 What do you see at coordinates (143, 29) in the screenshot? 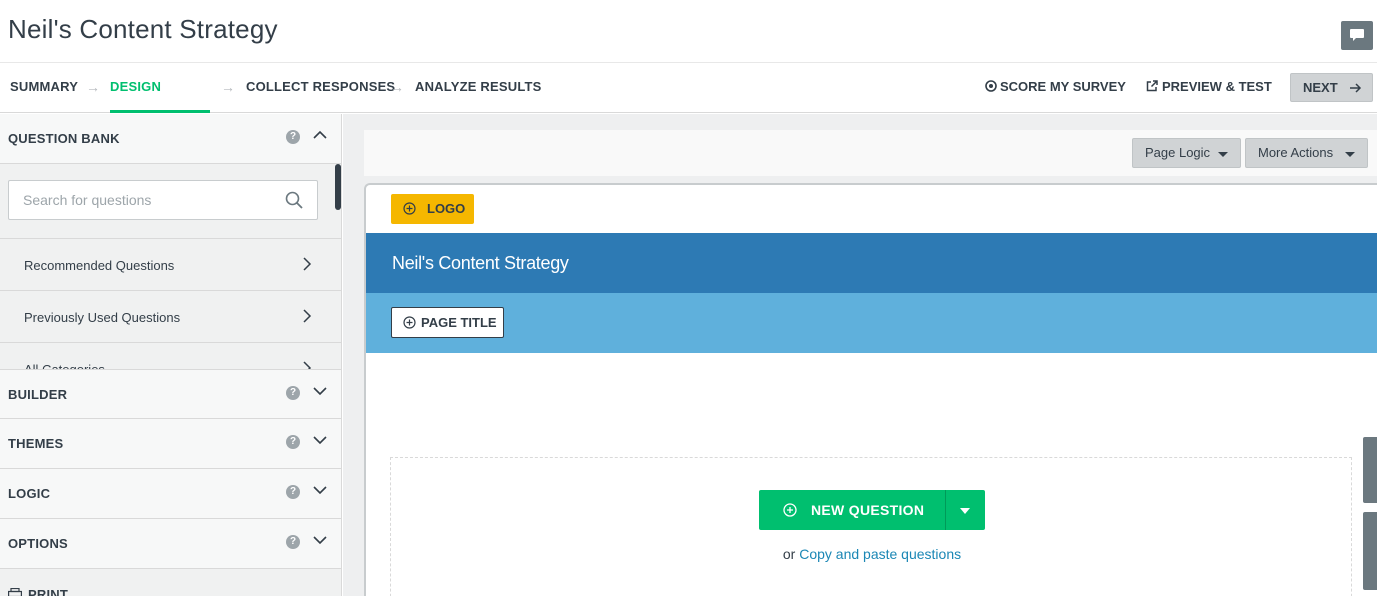
I see `survey-title: Neil's Content Strategy` at bounding box center [143, 29].